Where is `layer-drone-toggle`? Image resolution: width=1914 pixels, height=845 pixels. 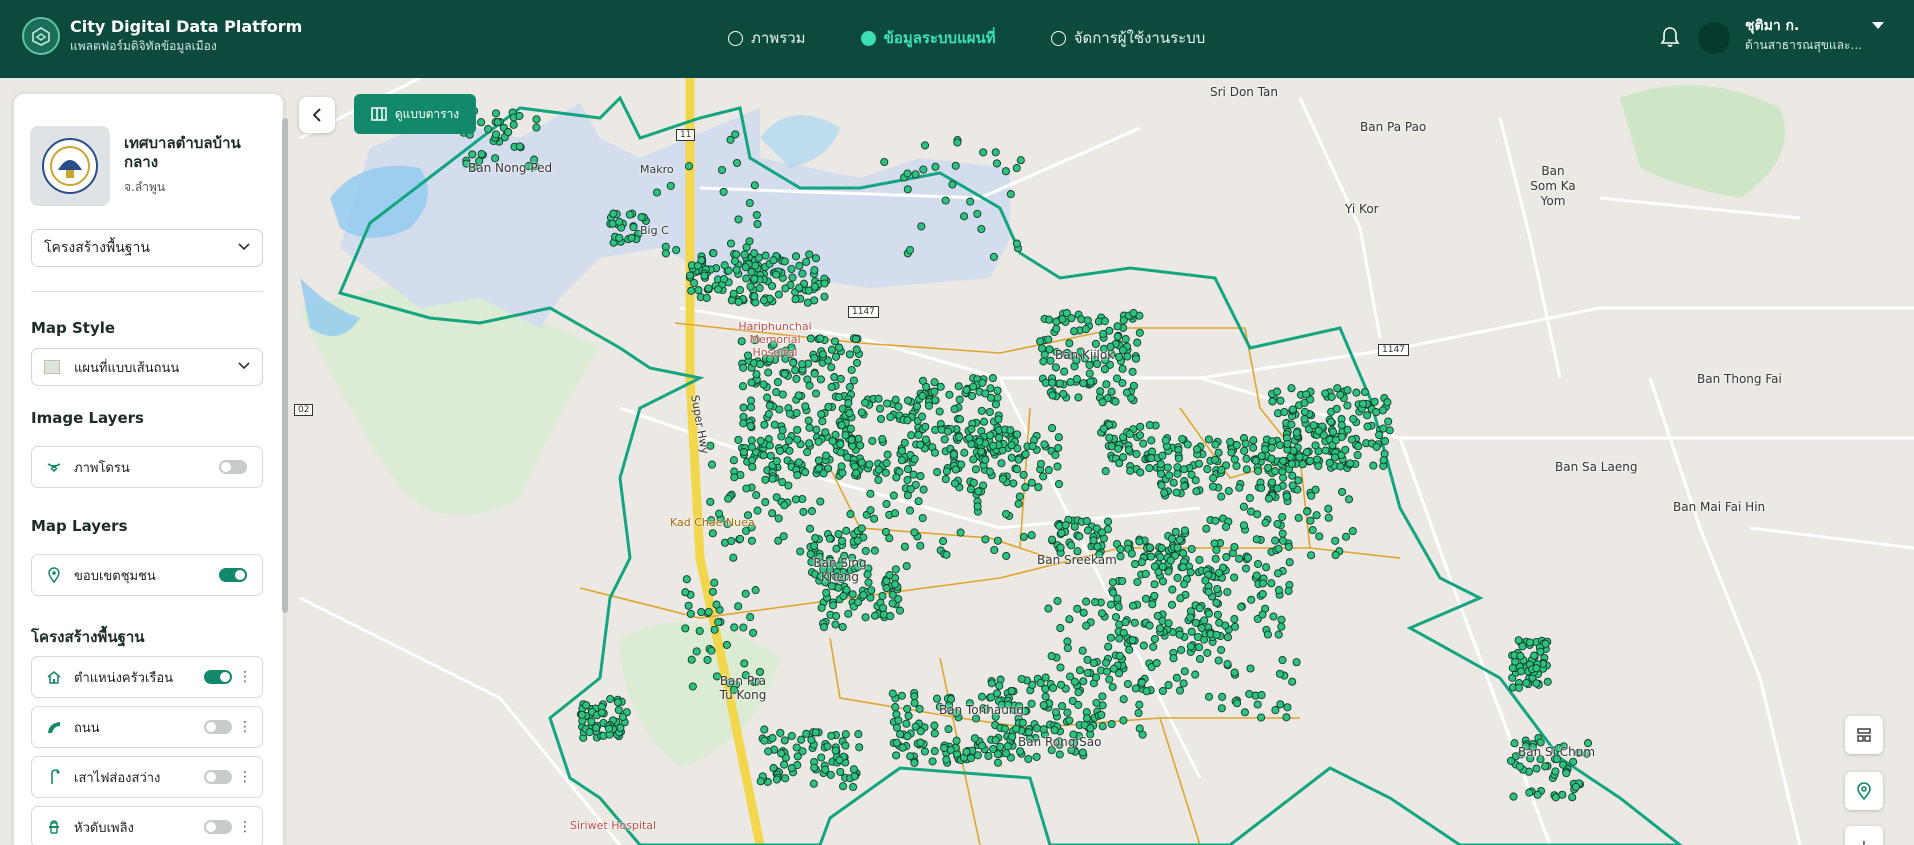 layer-drone-toggle is located at coordinates (233, 467).